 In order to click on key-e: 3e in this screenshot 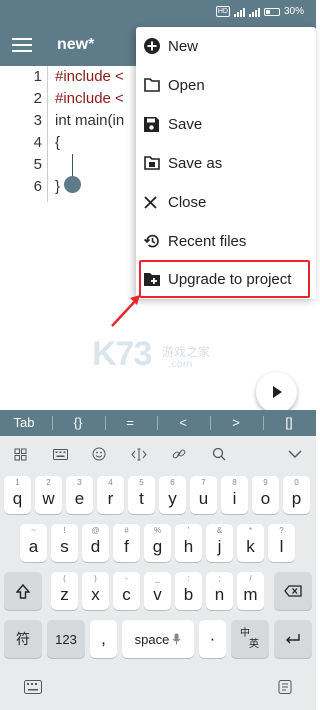, I will do `click(79, 495)`.